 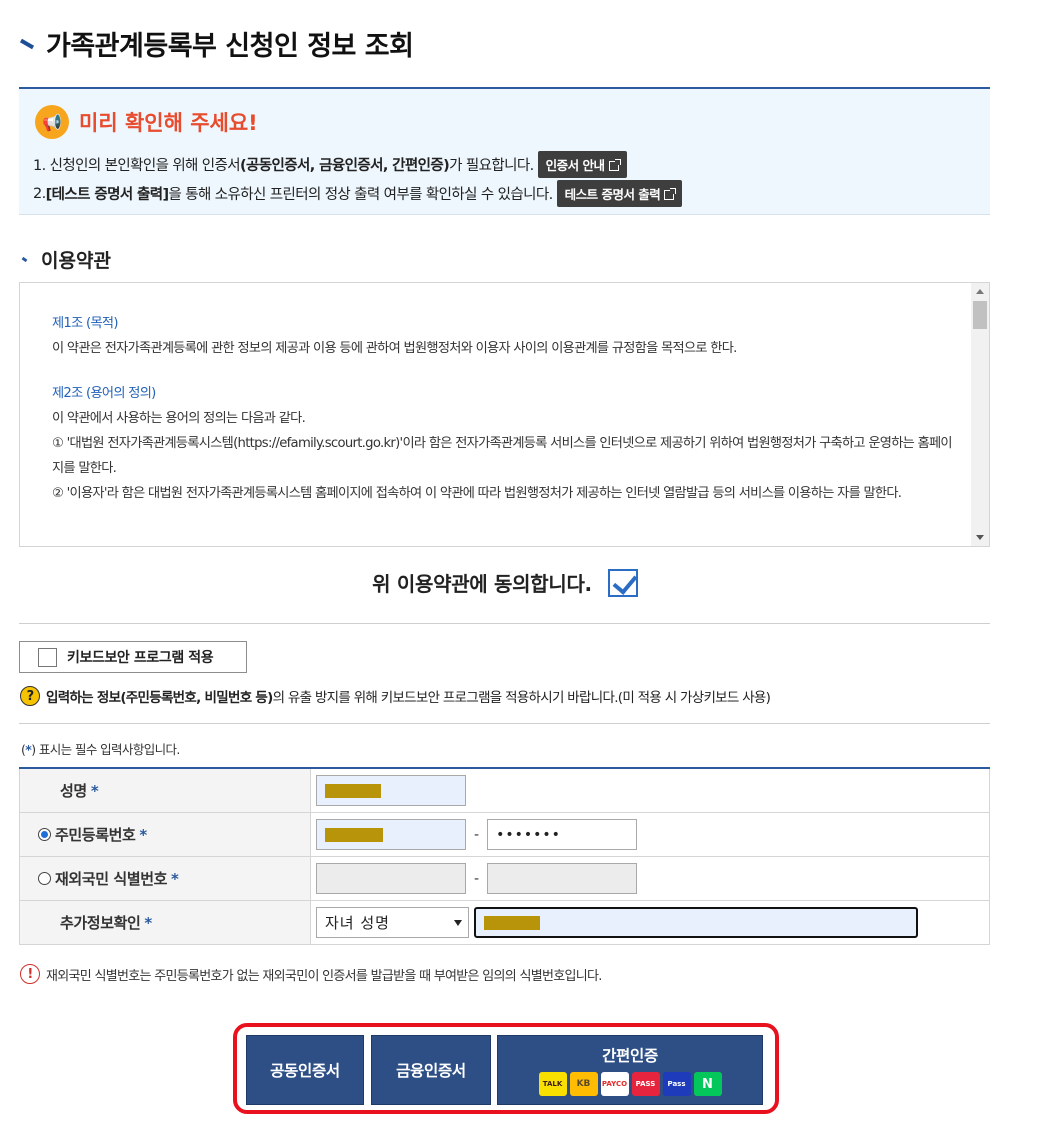 I want to click on joint-cert-label: 공동인증서, so click(x=305, y=1071).